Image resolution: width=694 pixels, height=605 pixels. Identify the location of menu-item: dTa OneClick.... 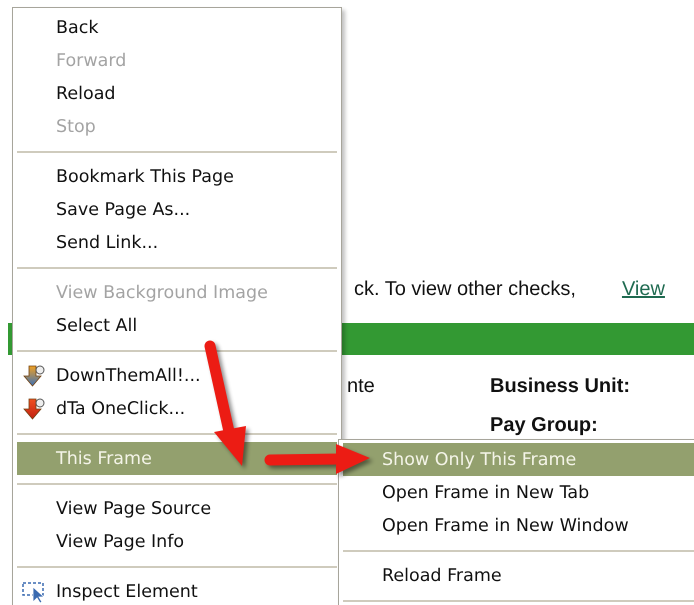
(177, 408).